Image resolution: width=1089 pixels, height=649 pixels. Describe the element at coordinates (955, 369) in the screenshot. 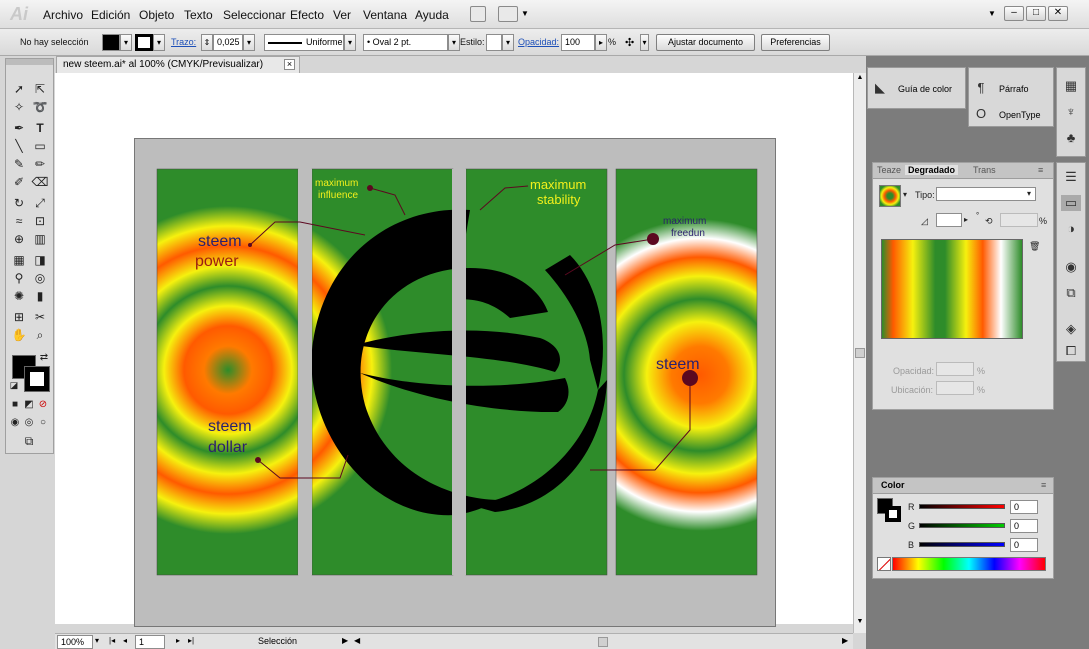

I see `stop-opacity-field` at that location.